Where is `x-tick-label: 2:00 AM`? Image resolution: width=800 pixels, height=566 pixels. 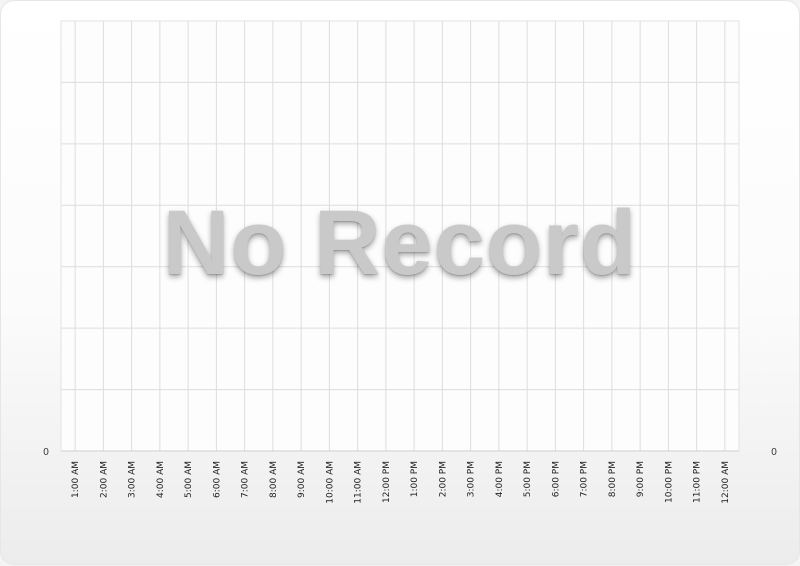
x-tick-label: 2:00 AM is located at coordinates (104, 479).